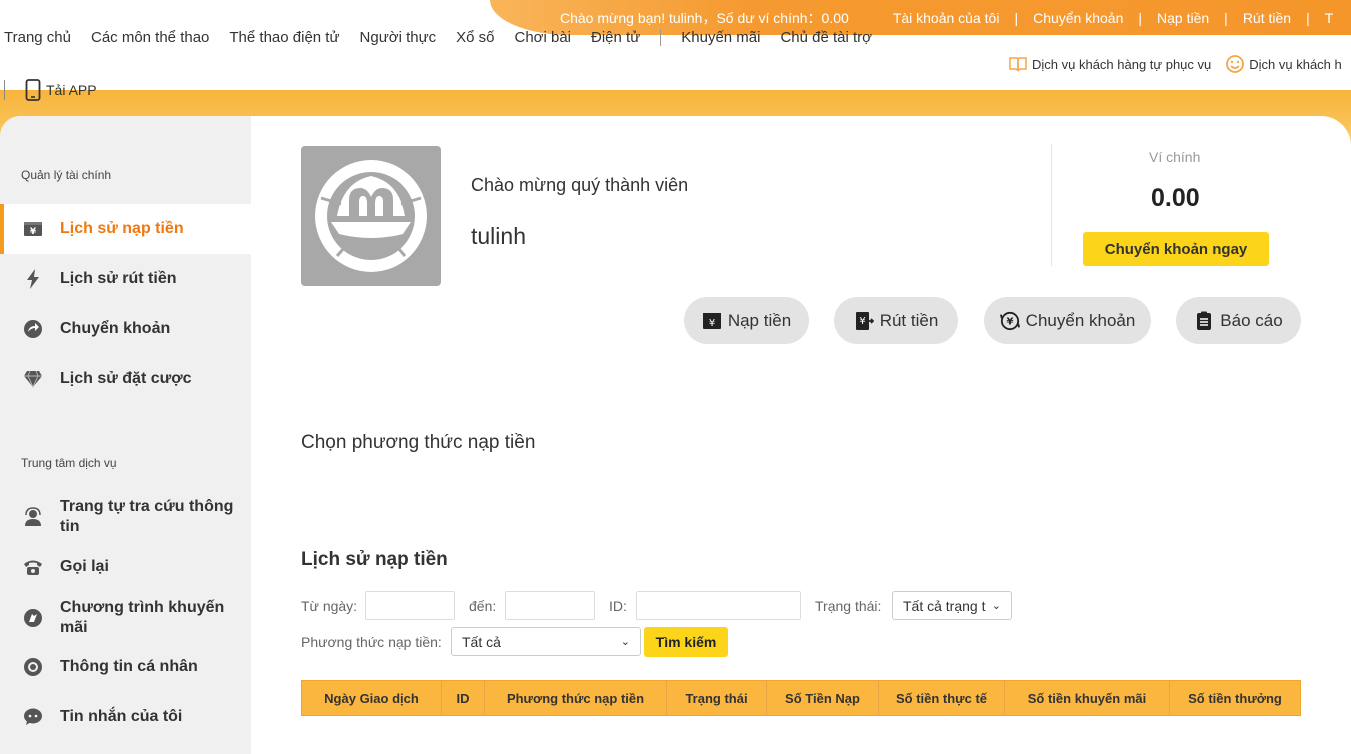 This screenshot has width=1351, height=754. I want to click on sidebar-item-deposit-history: ¥ Lịch sử nạp tiền, so click(125, 229).